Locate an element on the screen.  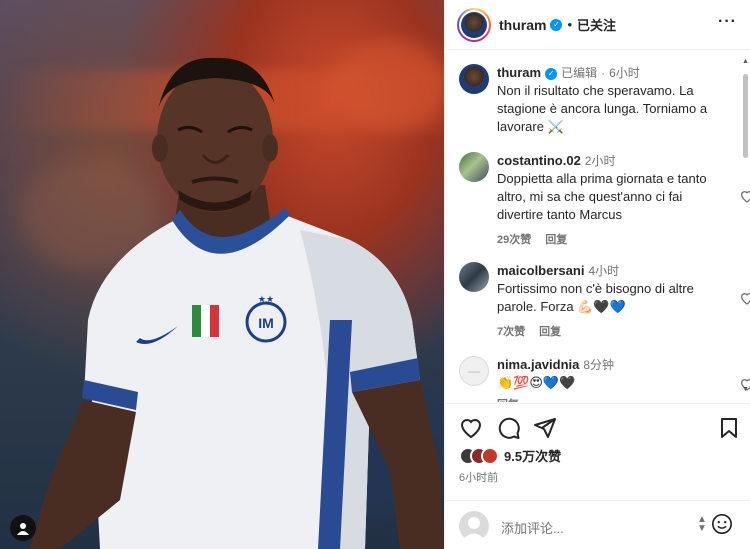
comment-icon is located at coordinates (509, 428).